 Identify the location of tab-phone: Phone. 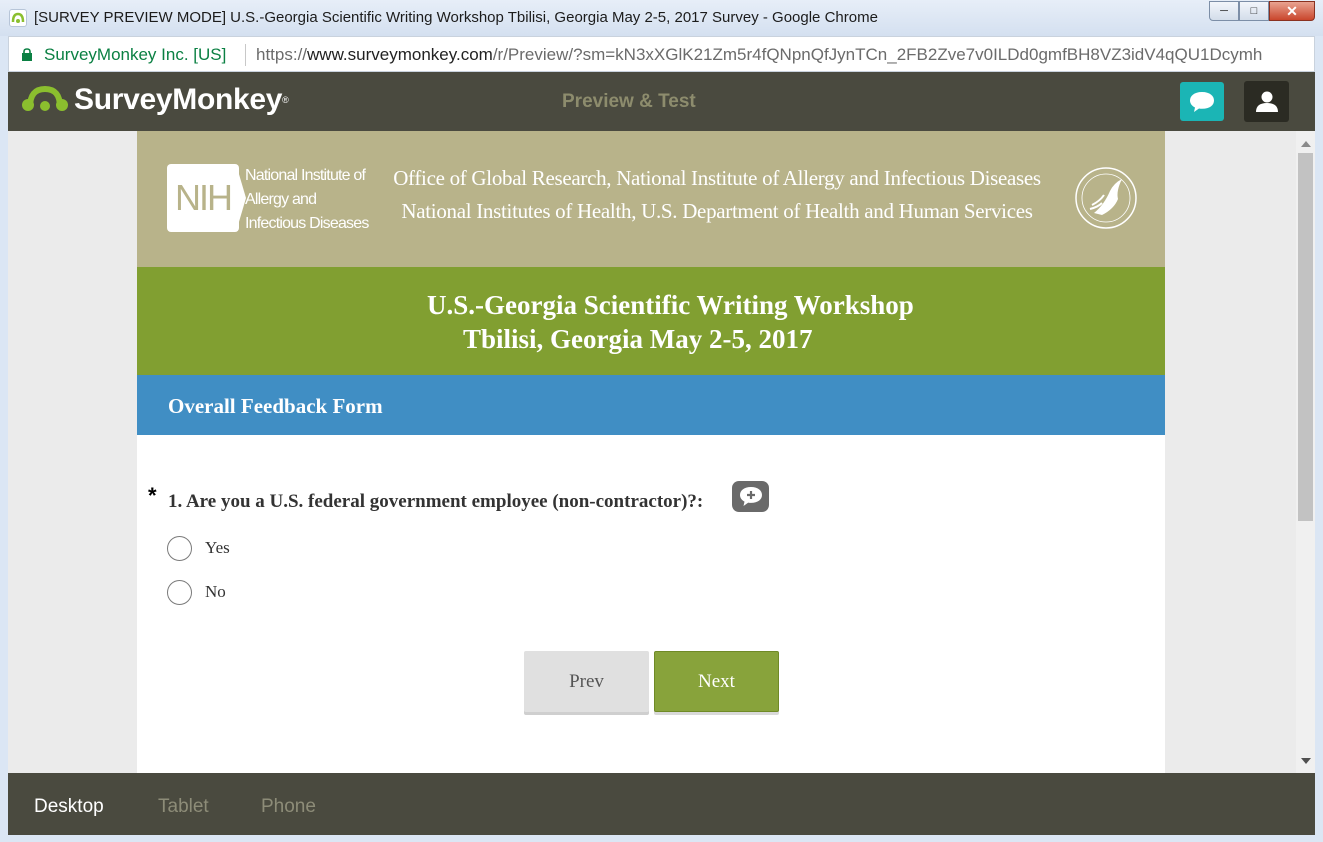
(288, 807).